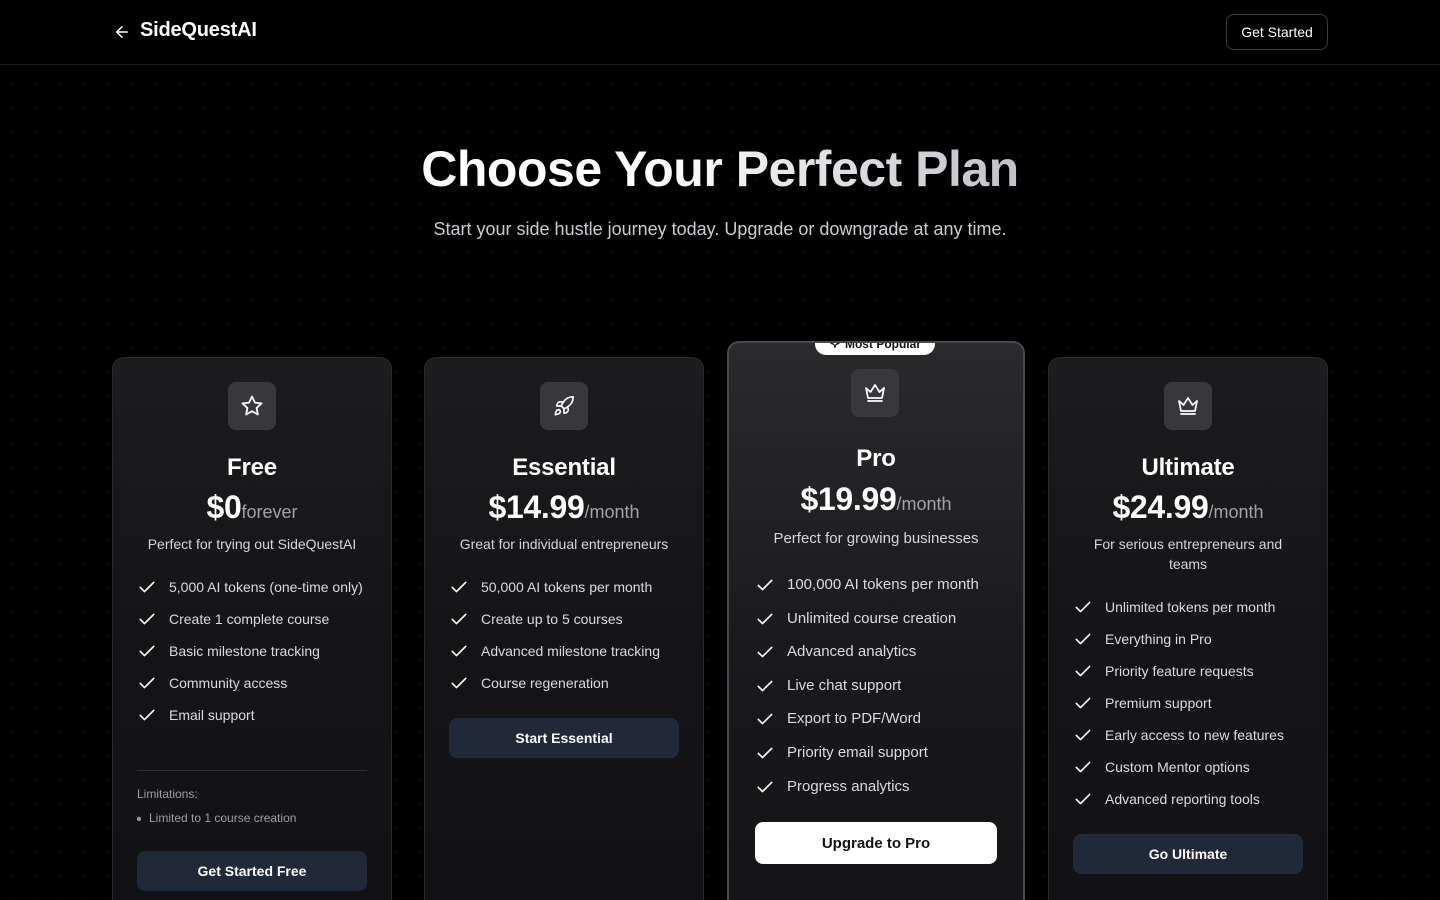  What do you see at coordinates (1179, 671) in the screenshot?
I see `feature-text: Priority feature requests` at bounding box center [1179, 671].